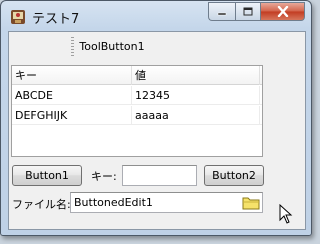  What do you see at coordinates (104, 176) in the screenshot?
I see `key-label: キー:` at bounding box center [104, 176].